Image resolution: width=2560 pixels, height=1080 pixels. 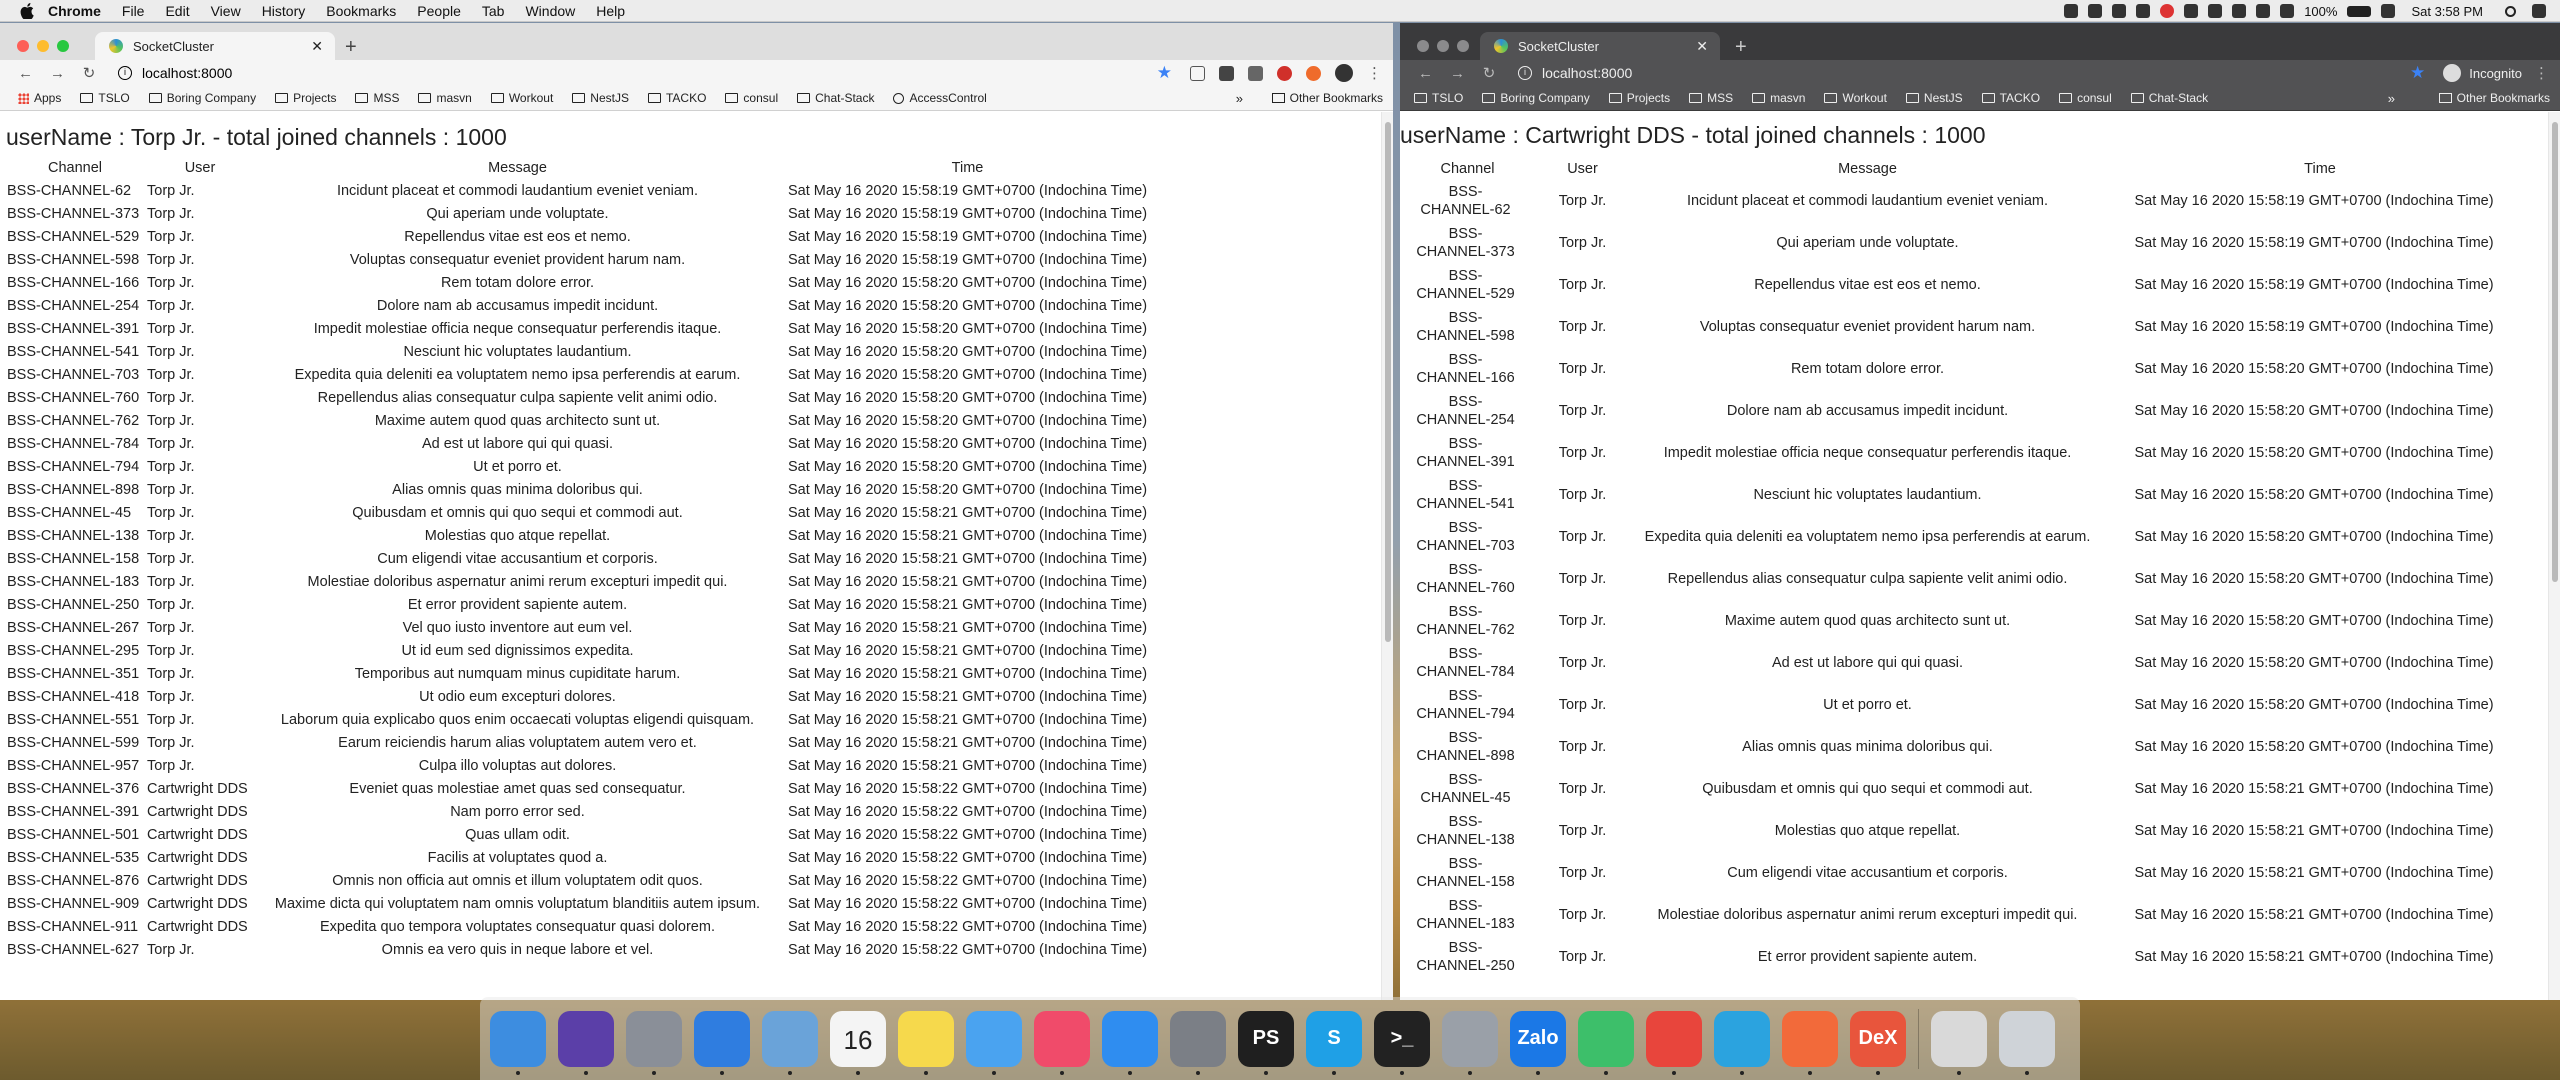 What do you see at coordinates (994, 1042) in the screenshot?
I see `messages-icon` at bounding box center [994, 1042].